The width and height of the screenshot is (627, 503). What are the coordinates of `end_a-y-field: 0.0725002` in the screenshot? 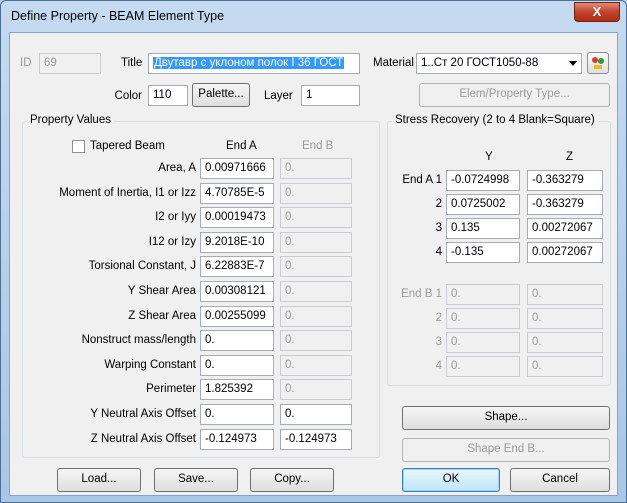 It's located at (483, 204).